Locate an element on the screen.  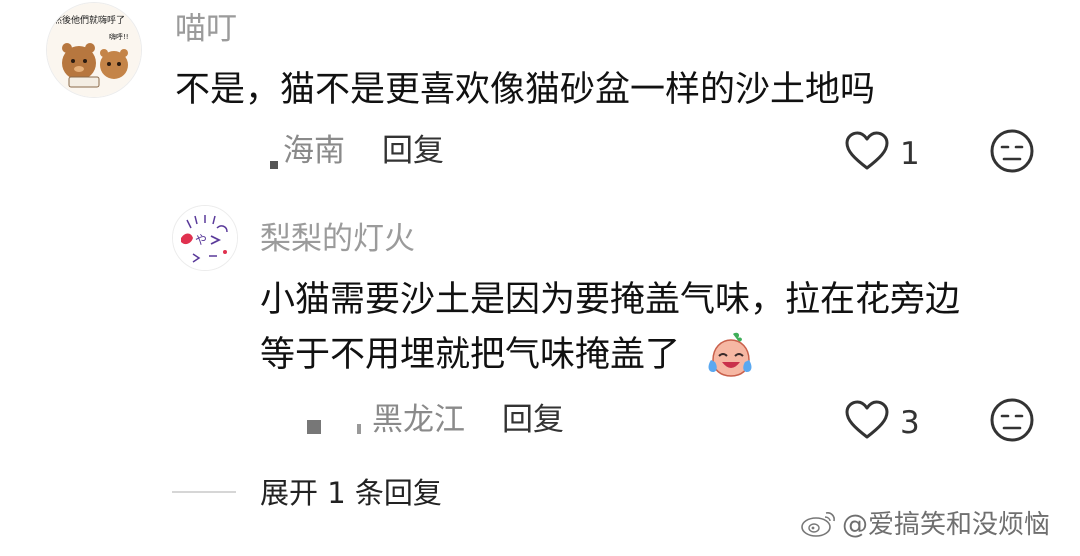
avatar: 然後他們就嗨呼了 嗨呼!! is located at coordinates (94, 50).